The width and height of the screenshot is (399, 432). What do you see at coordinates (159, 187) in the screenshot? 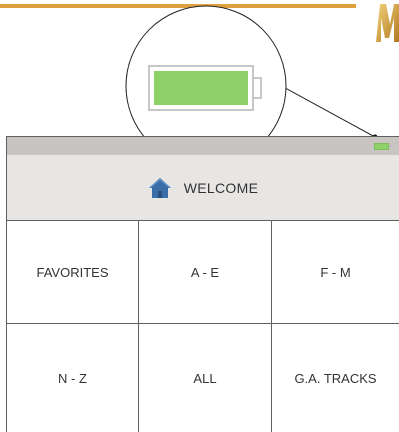
I see `home-icon` at bounding box center [159, 187].